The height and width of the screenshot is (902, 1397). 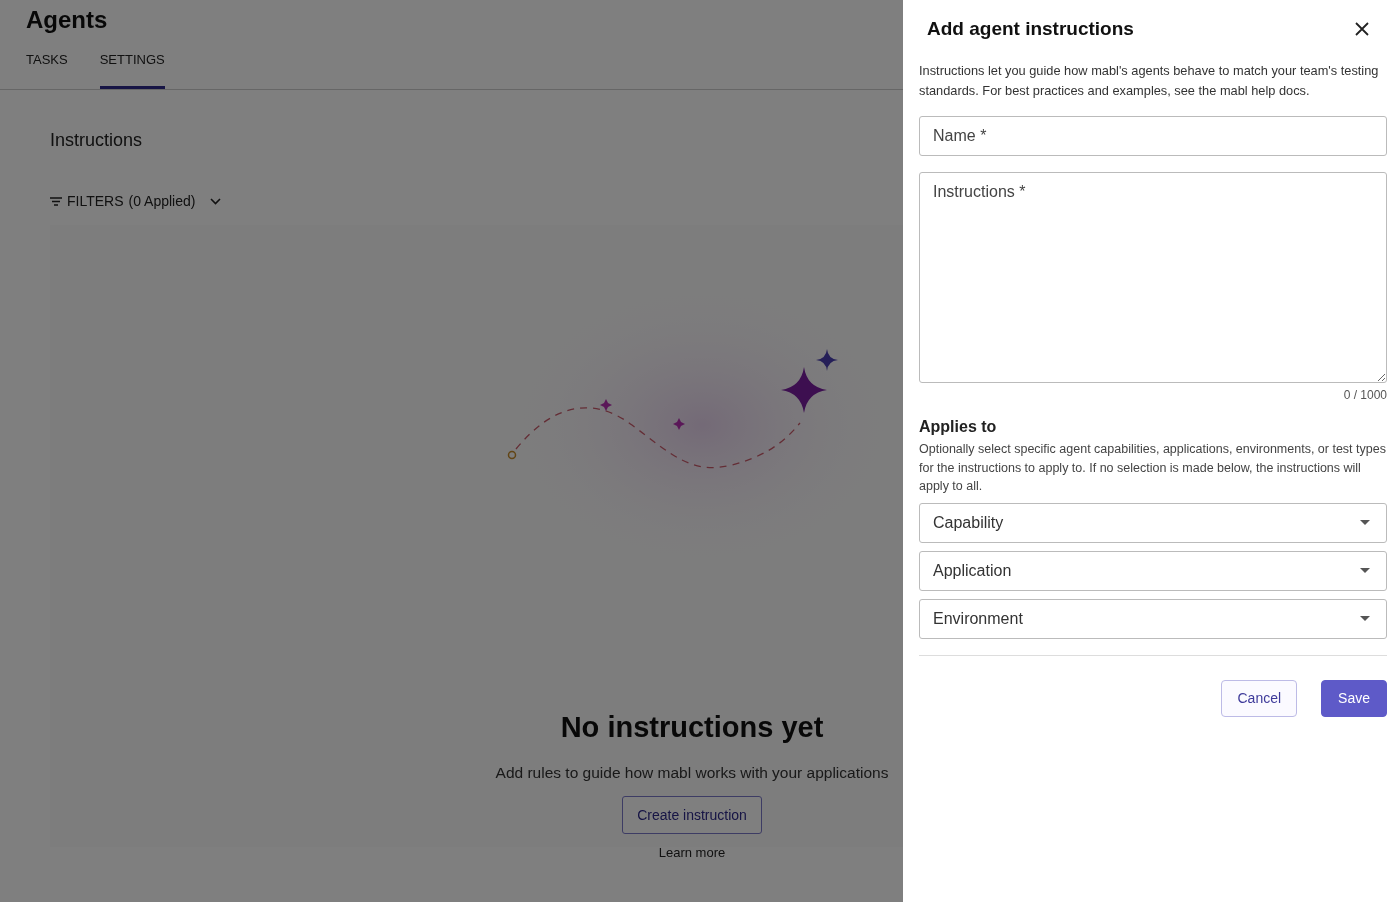 What do you see at coordinates (1354, 698) in the screenshot?
I see `save-button: Save` at bounding box center [1354, 698].